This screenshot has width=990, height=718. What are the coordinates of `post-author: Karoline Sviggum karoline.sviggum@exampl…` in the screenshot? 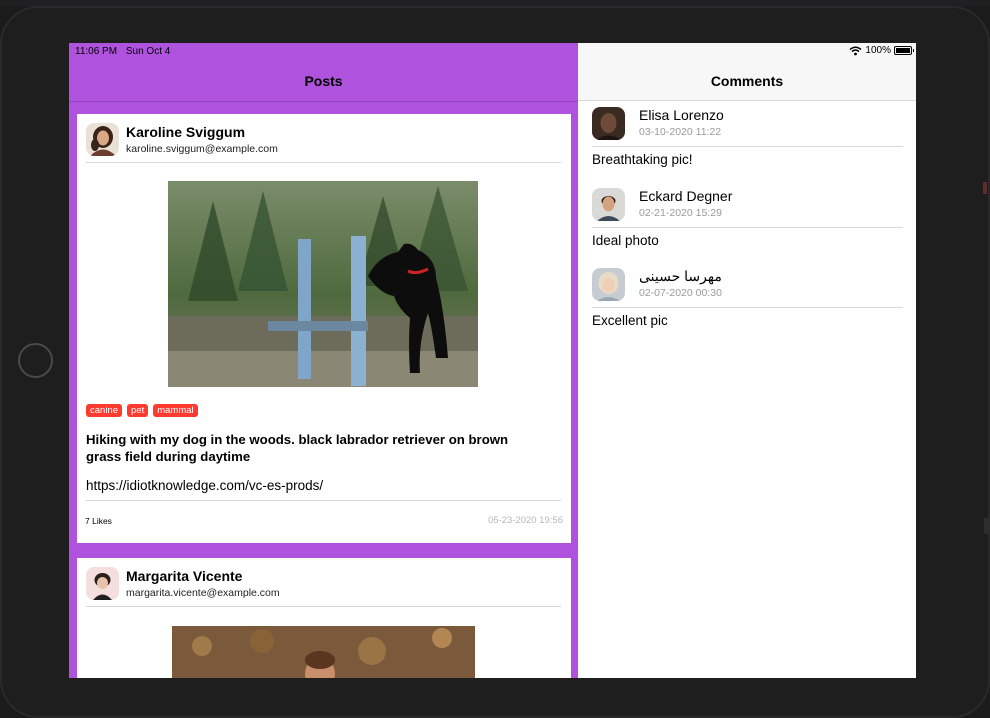 It's located at (182, 139).